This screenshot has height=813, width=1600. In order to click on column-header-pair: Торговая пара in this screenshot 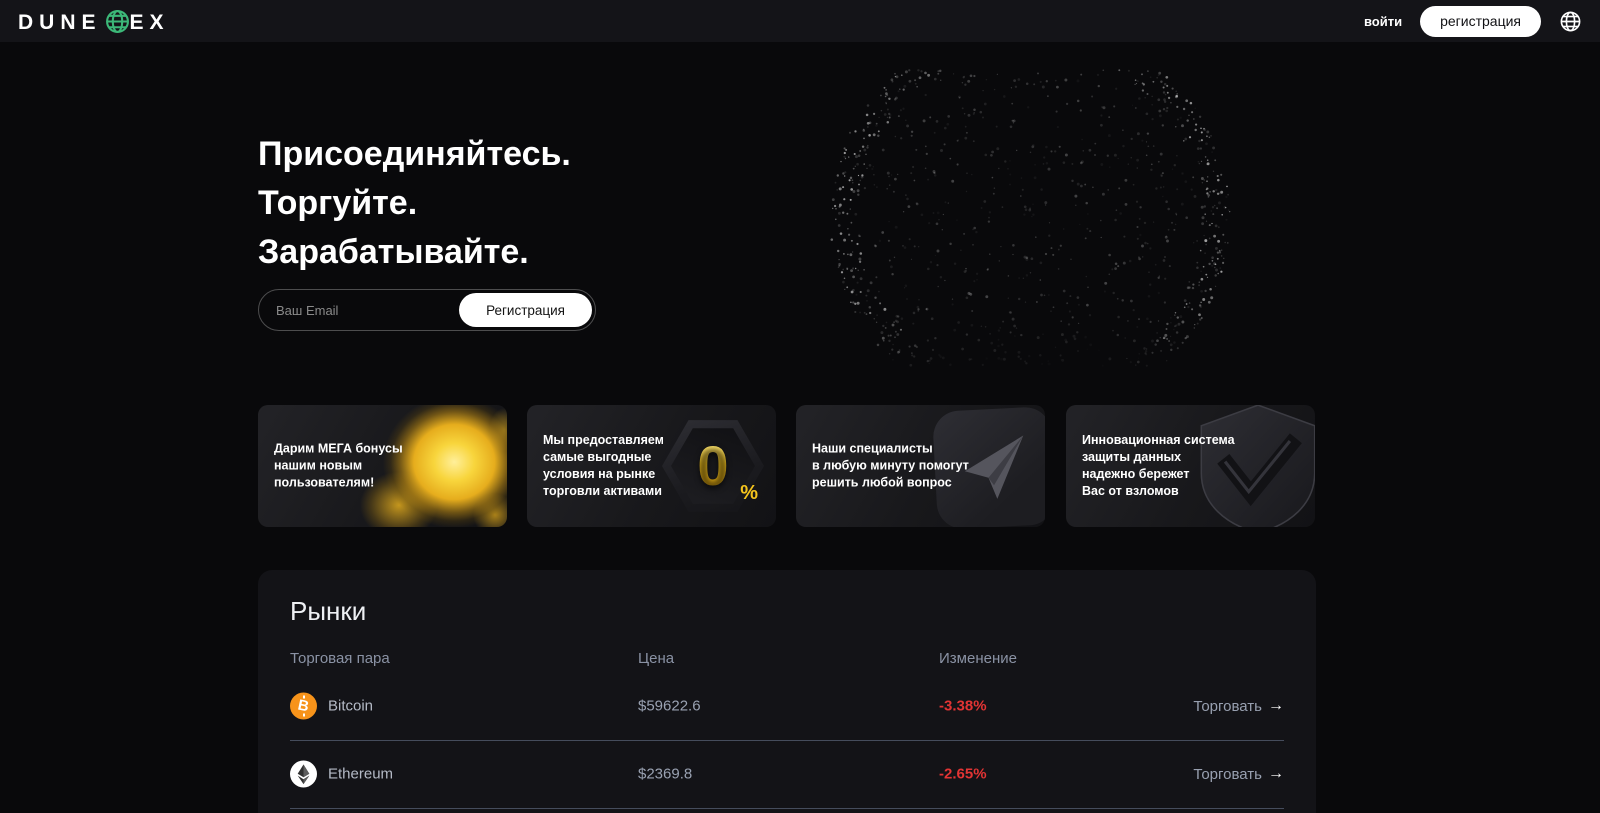, I will do `click(340, 658)`.